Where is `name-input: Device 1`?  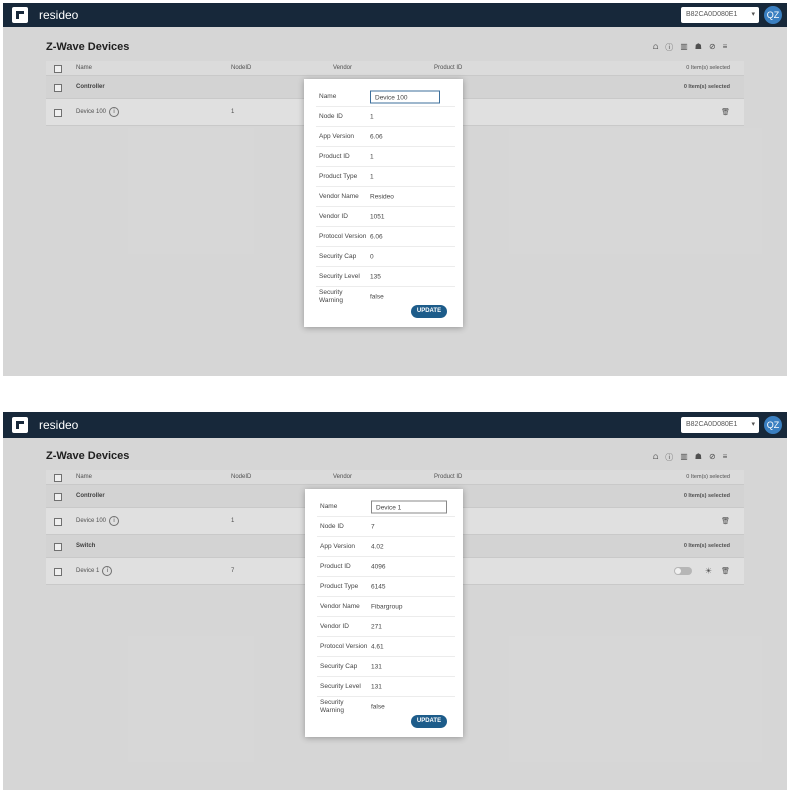 name-input: Device 1 is located at coordinates (409, 506).